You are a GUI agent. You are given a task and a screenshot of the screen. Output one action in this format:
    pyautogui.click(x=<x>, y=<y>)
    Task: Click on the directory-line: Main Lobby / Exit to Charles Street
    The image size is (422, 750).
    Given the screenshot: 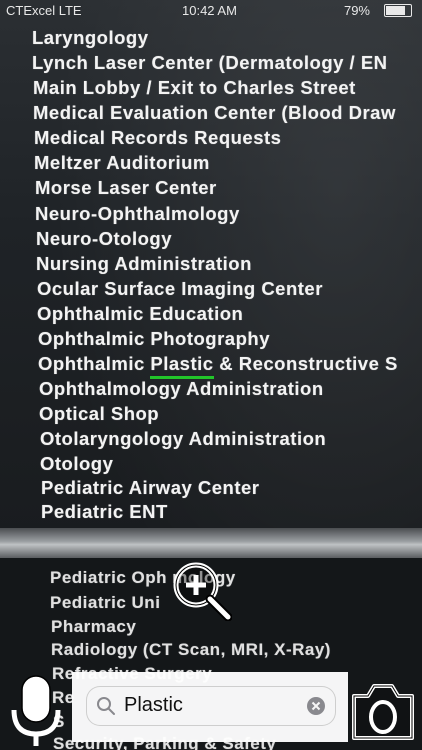 What is the action you would take?
    pyautogui.click(x=194, y=87)
    